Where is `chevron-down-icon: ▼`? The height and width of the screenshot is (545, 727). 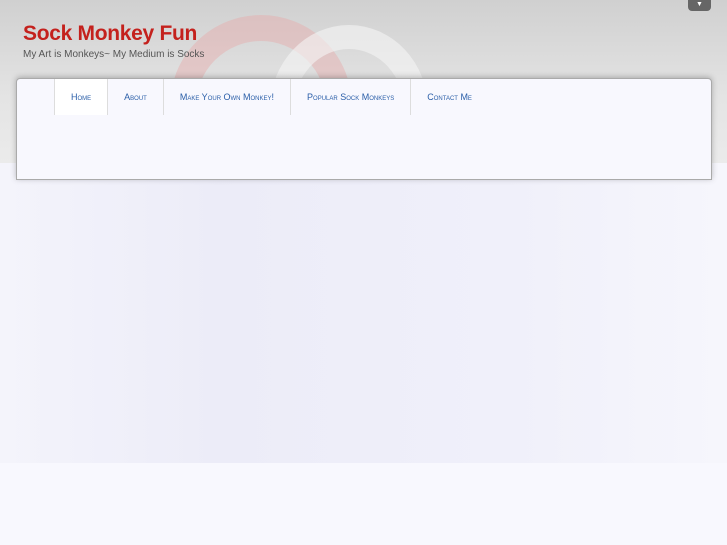 chevron-down-icon: ▼ is located at coordinates (699, 4).